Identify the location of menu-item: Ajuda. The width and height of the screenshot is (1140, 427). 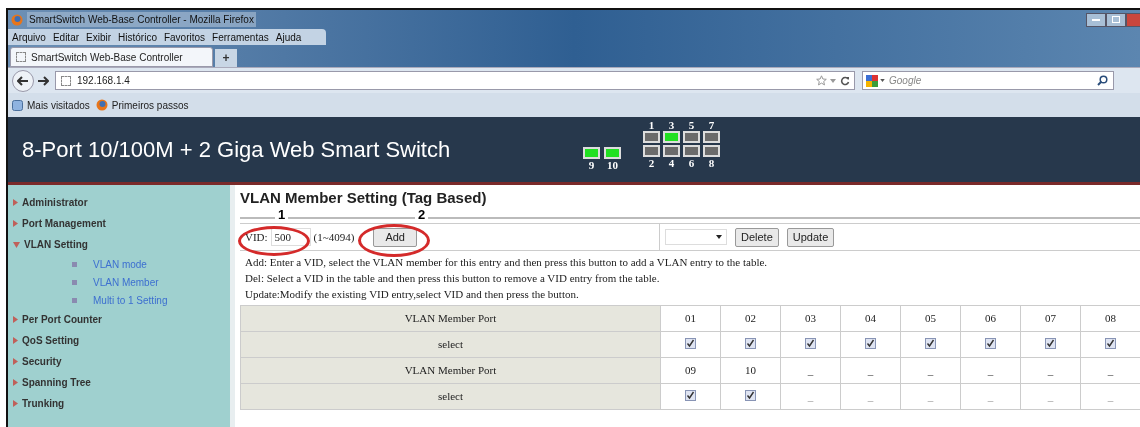
(288, 37).